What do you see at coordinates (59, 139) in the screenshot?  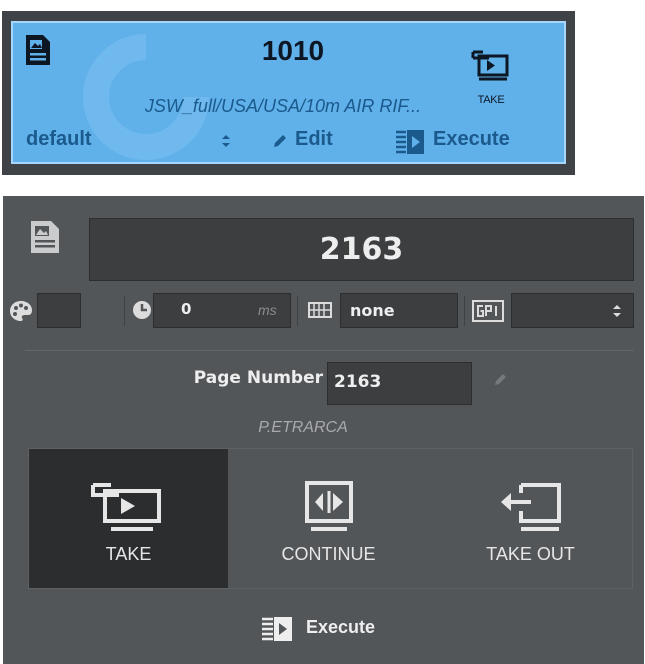 I see `concept-select: default` at bounding box center [59, 139].